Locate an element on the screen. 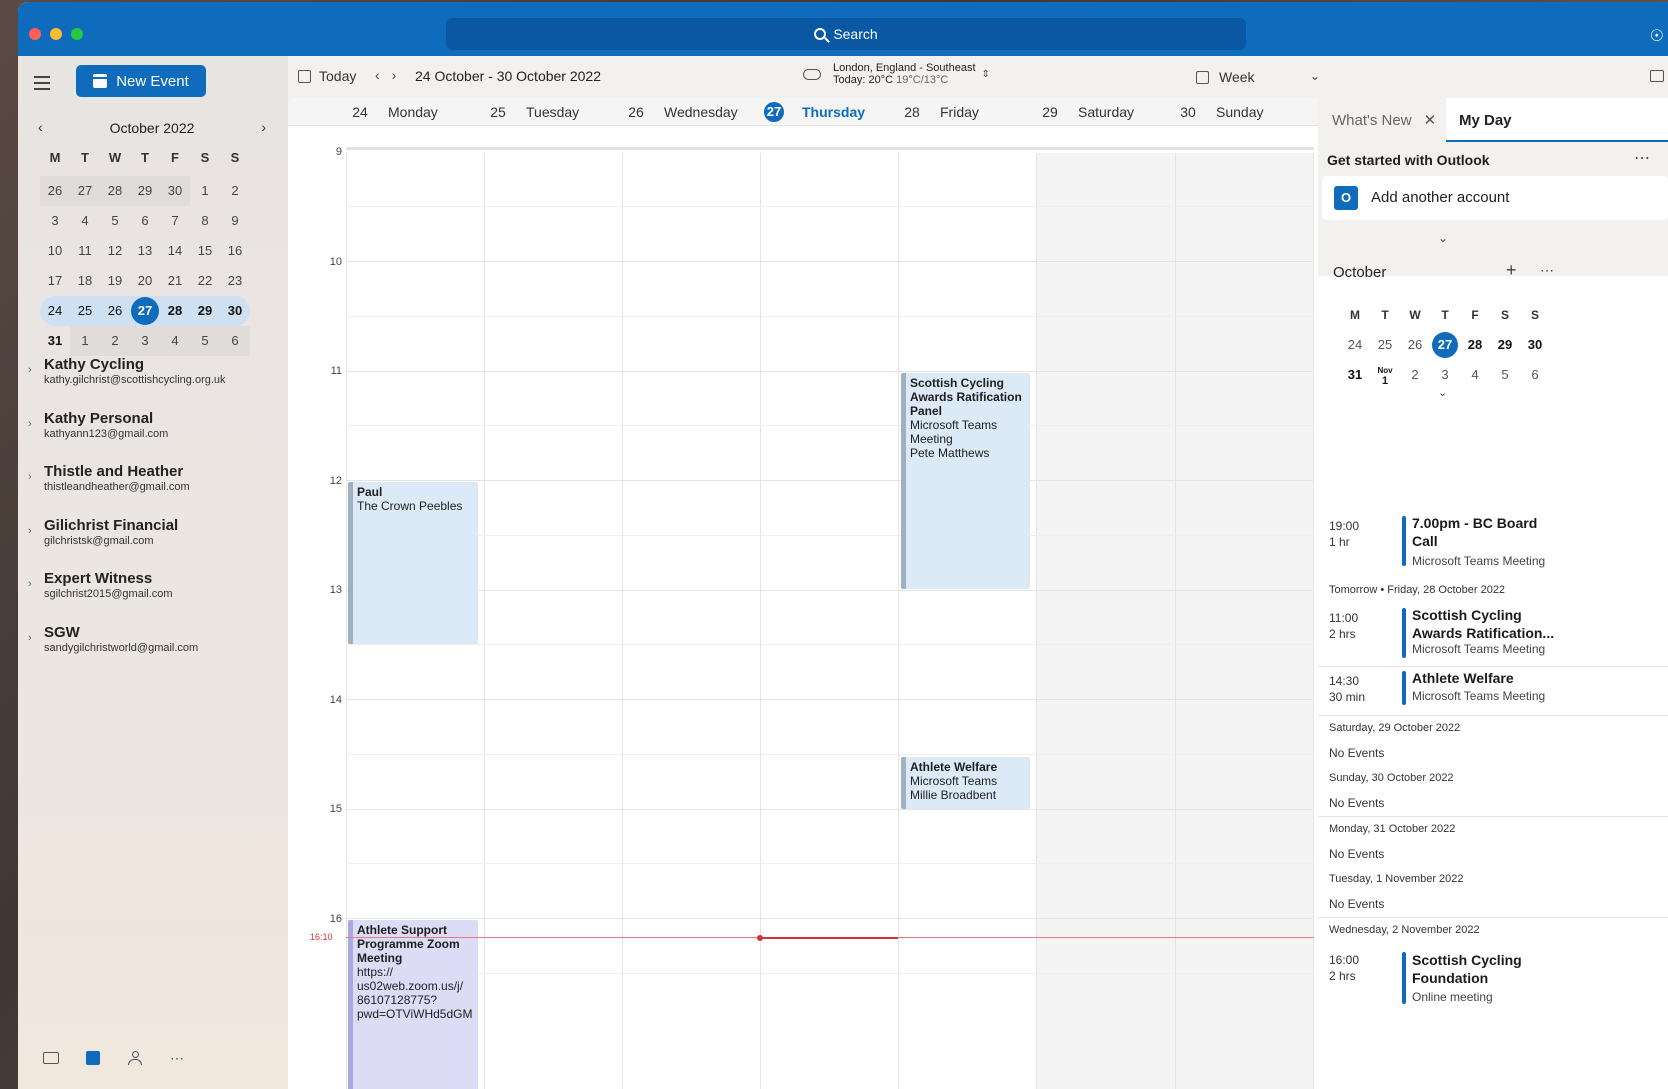  mini-day: 18 is located at coordinates (85, 281).